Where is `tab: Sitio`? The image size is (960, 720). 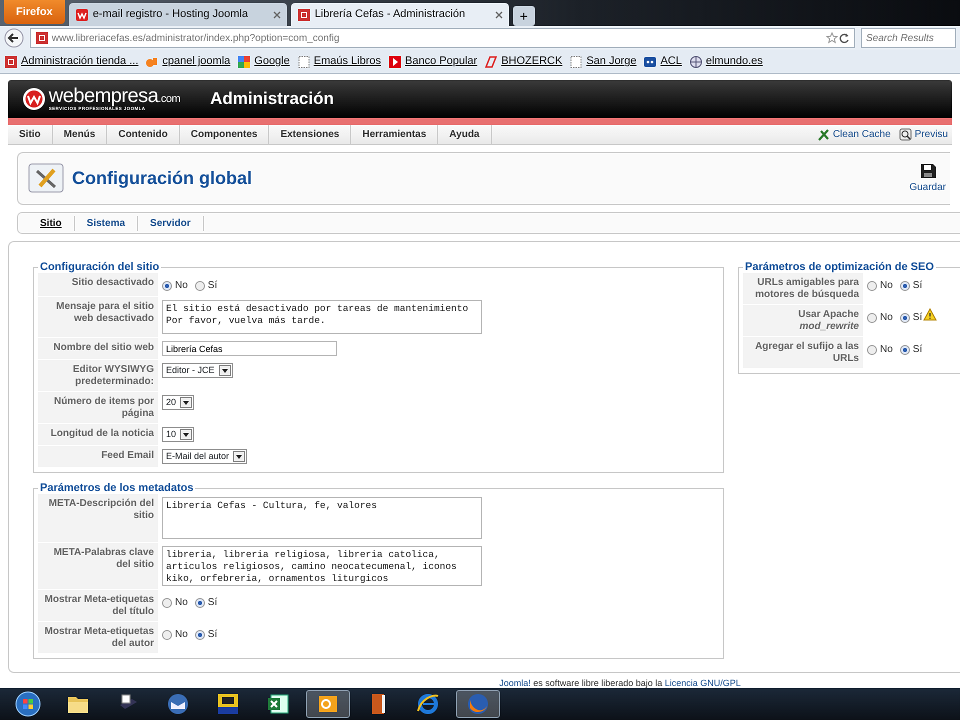
tab: Sitio is located at coordinates (51, 223).